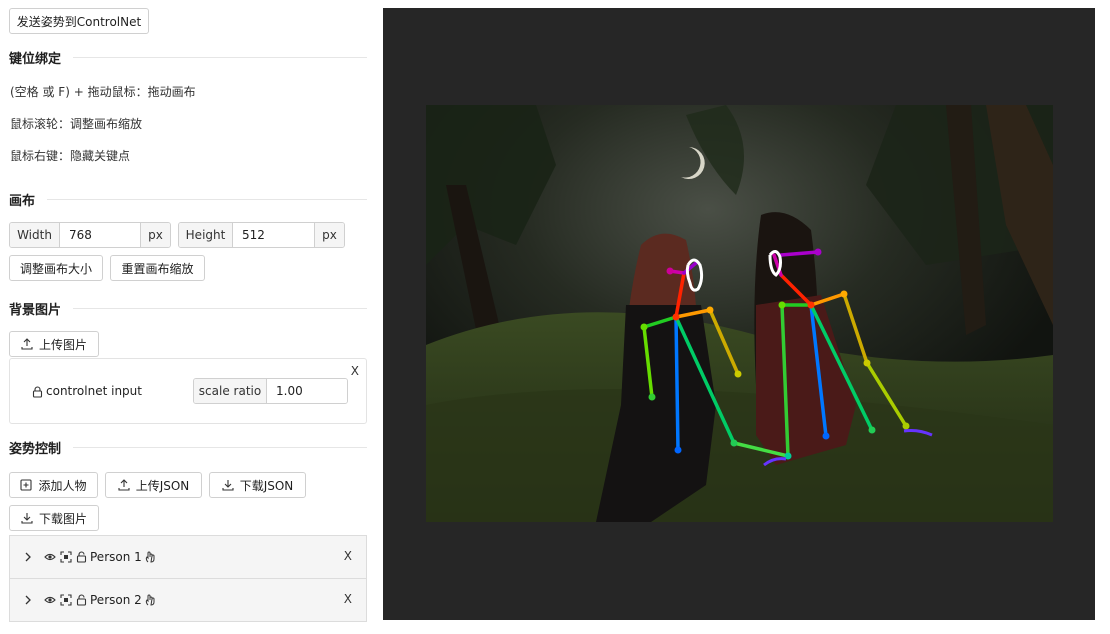 The height and width of the screenshot is (634, 1110). I want to click on reset-zoom-label: 重置画布缩放, so click(157, 268).